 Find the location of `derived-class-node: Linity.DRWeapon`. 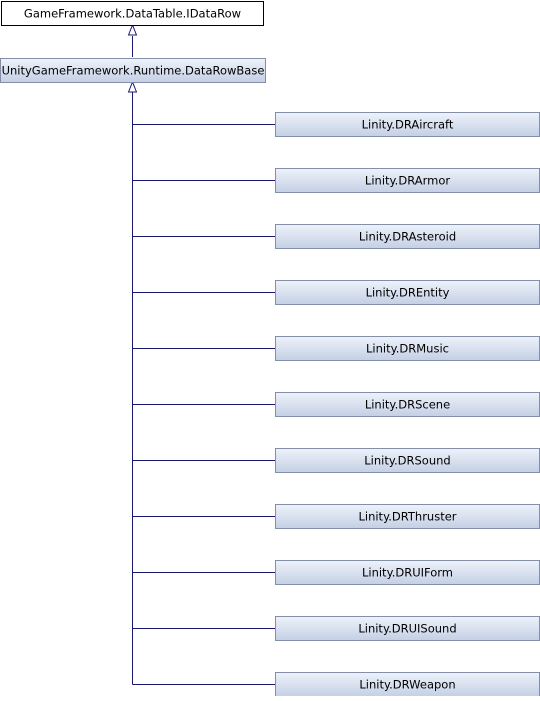

derived-class-node: Linity.DRWeapon is located at coordinates (407, 684).